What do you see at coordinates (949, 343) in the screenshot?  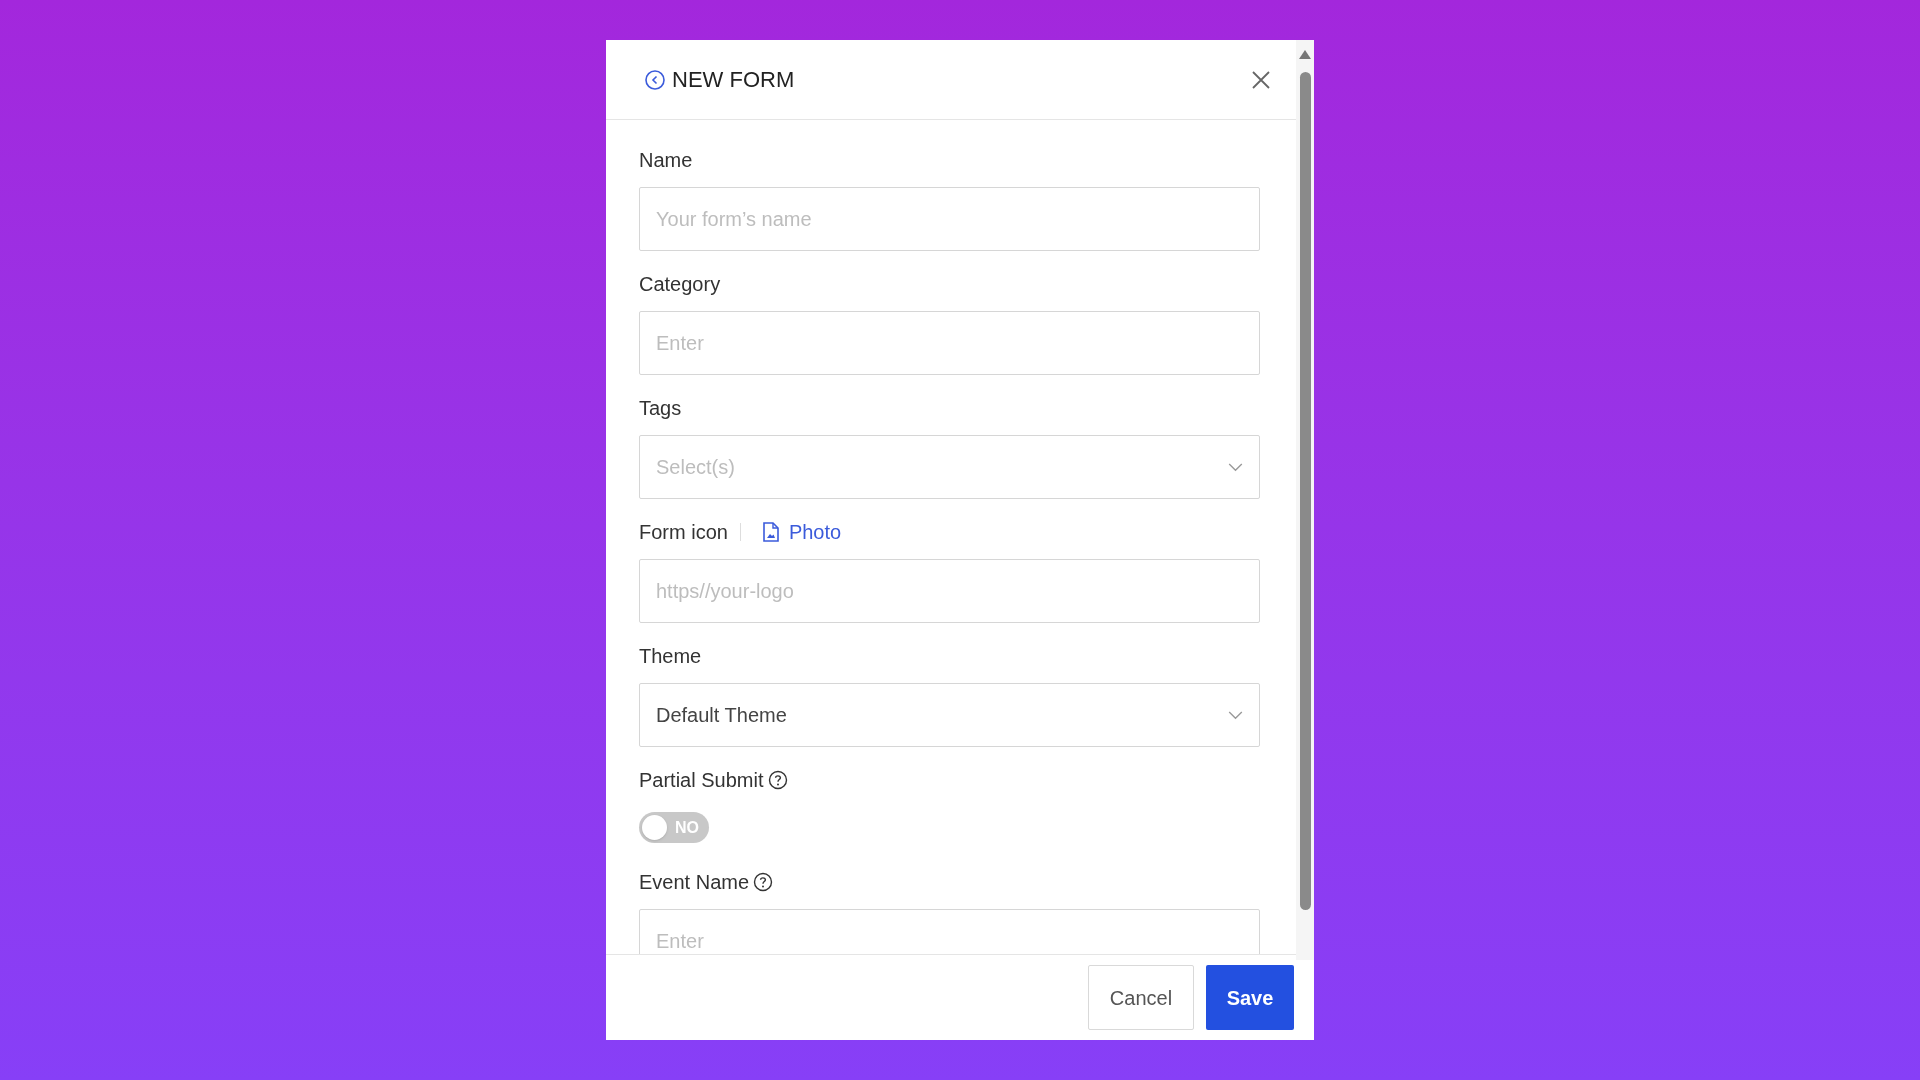 I see `text-field: Enter` at bounding box center [949, 343].